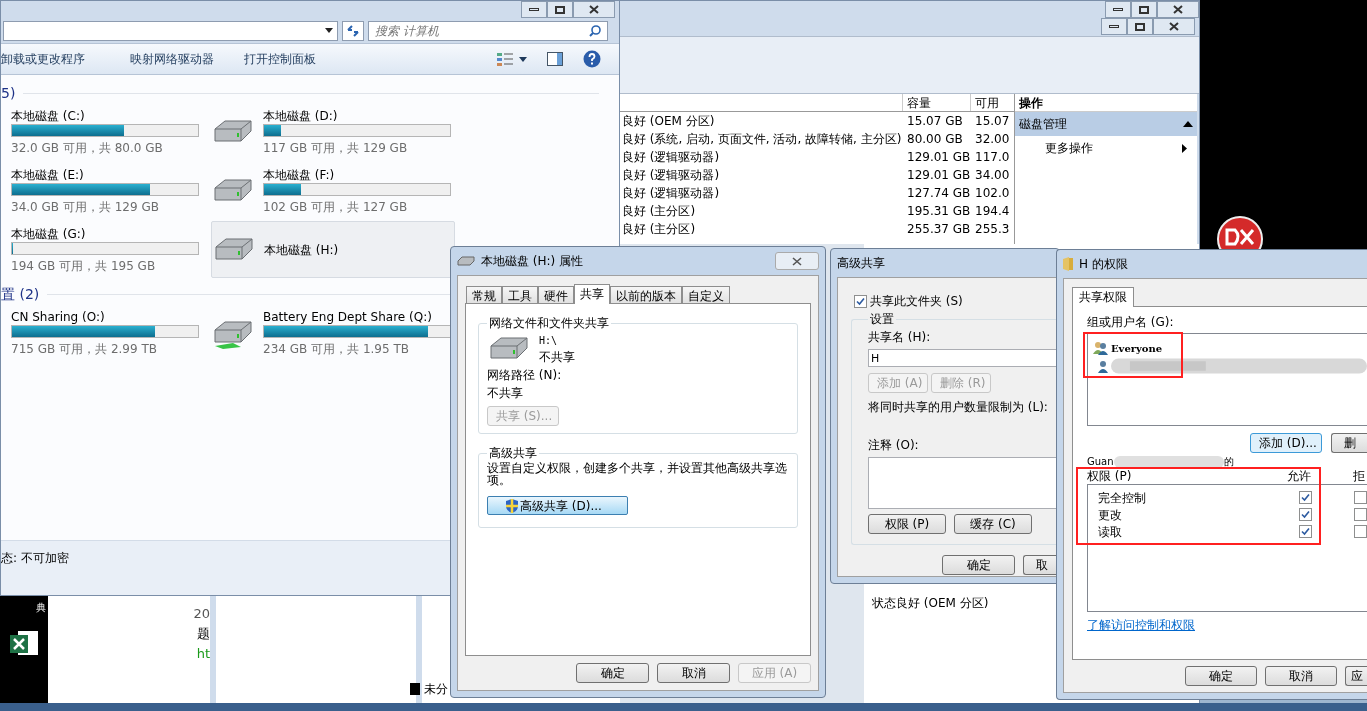  Describe the element at coordinates (301, 250) in the screenshot. I see `drive-name: 本地磁盘 (H:)` at that location.